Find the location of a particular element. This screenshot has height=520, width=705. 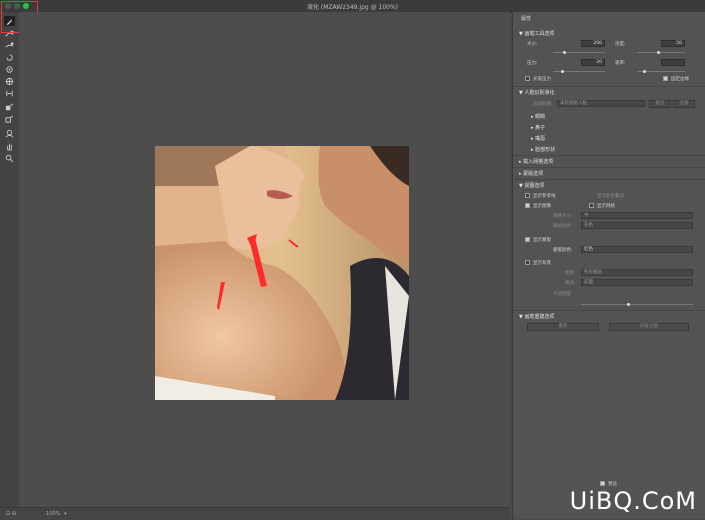

watermark: UiBQ.CoM is located at coordinates (633, 501).